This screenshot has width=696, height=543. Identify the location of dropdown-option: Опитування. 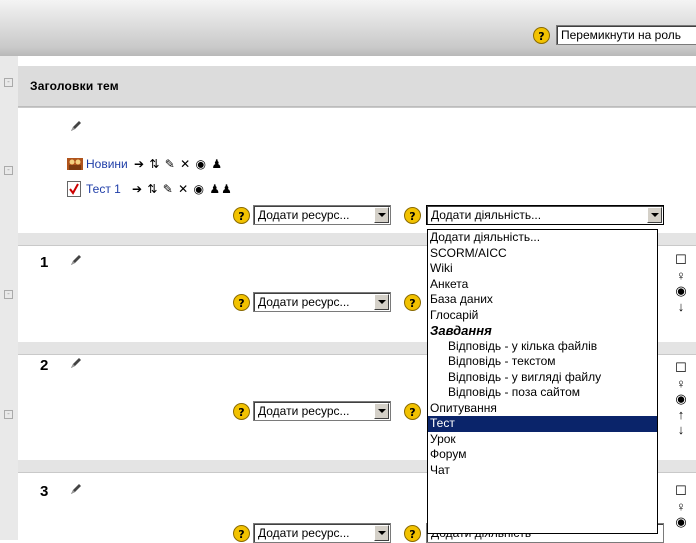
(542, 409).